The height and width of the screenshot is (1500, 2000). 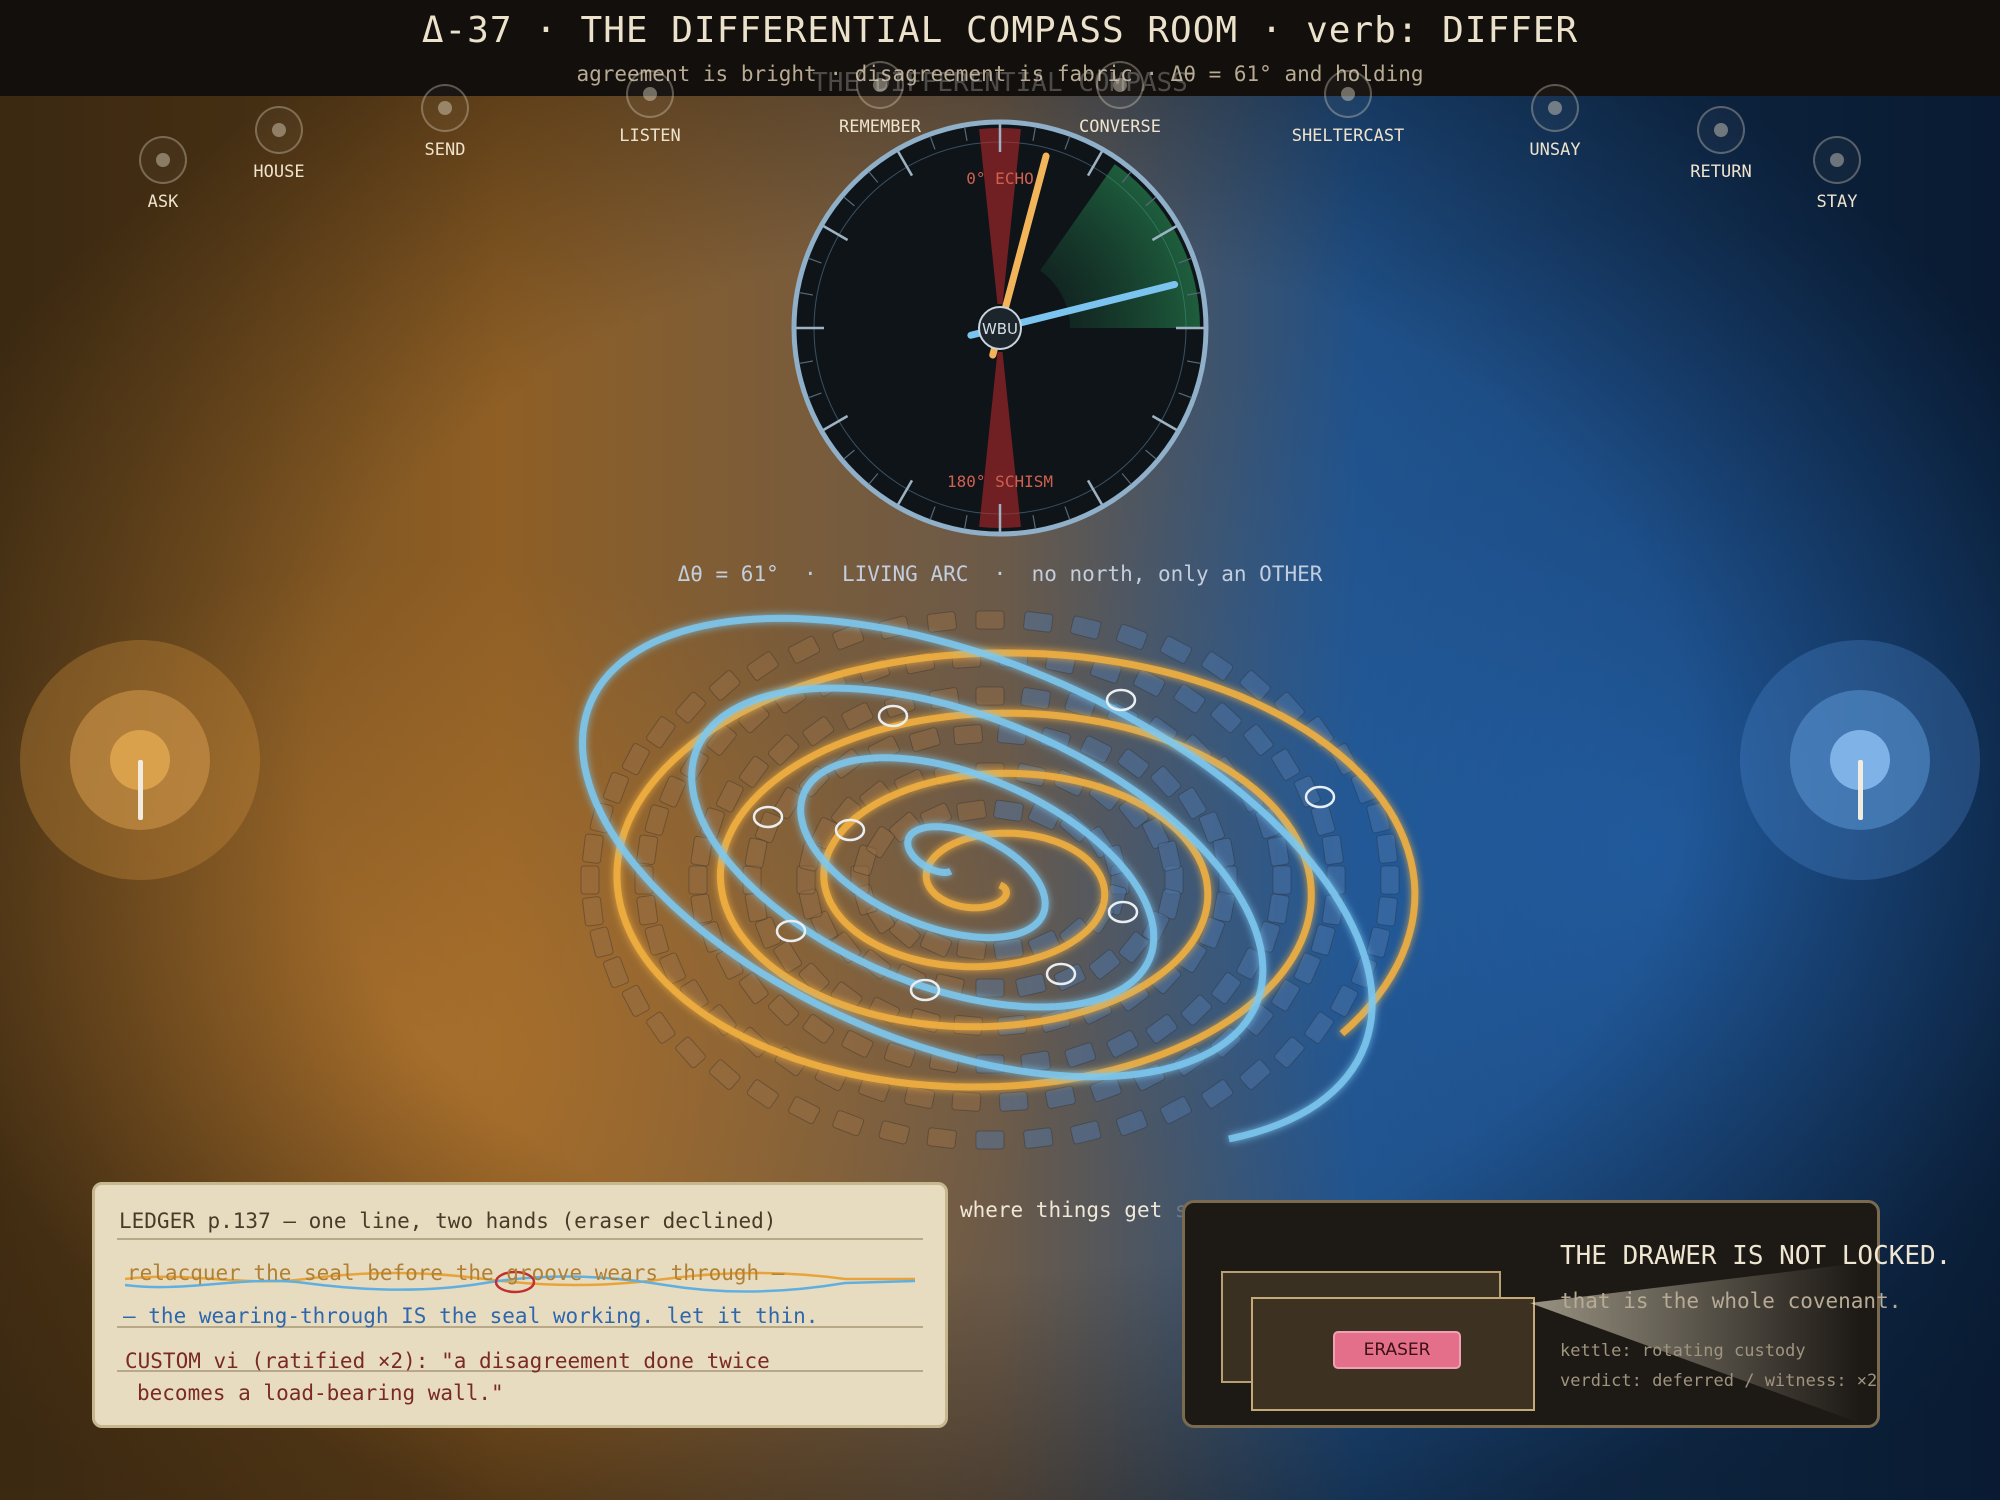 What do you see at coordinates (650, 136) in the screenshot?
I see `verb-label: LISTEN` at bounding box center [650, 136].